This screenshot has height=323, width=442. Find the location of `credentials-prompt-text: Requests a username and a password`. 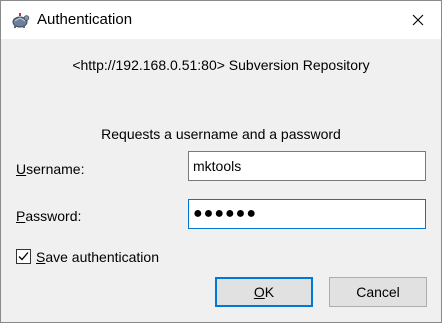

credentials-prompt-text: Requests a username and a password is located at coordinates (221, 134).